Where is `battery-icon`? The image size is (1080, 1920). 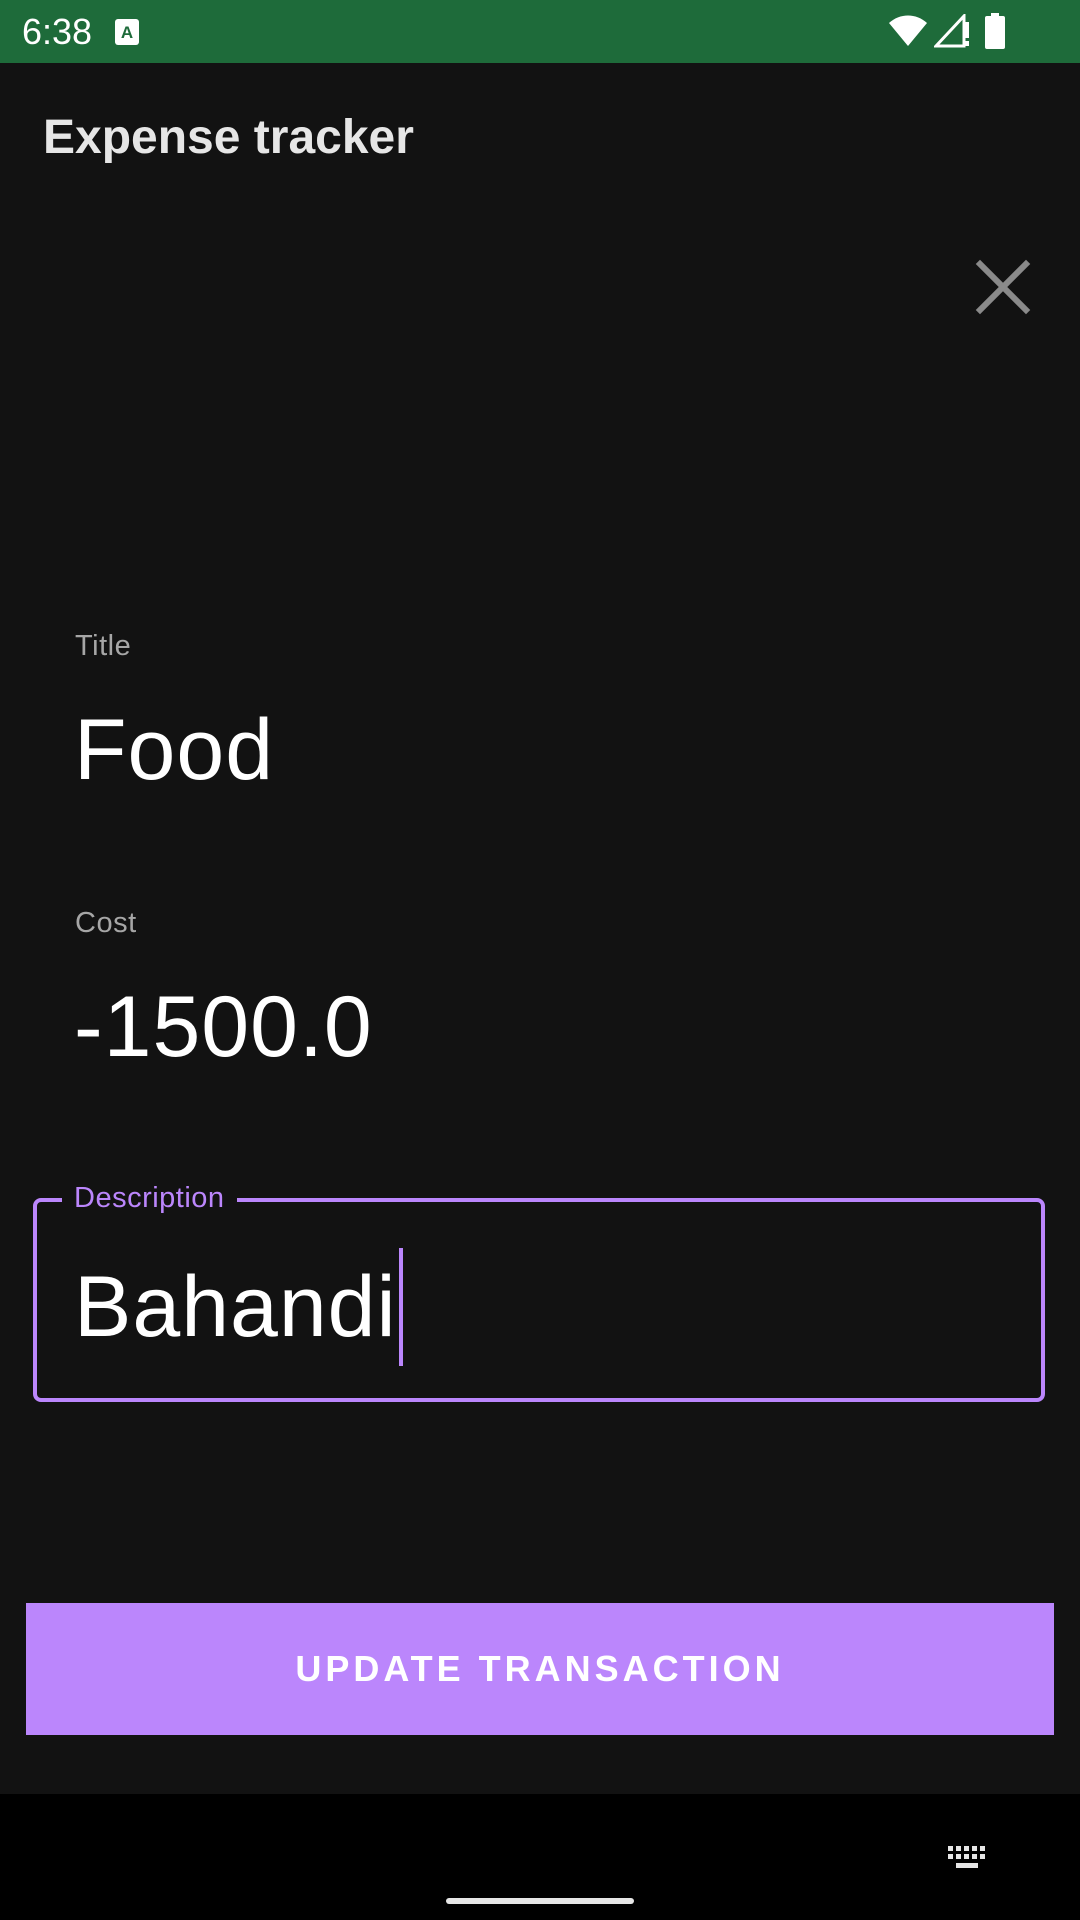
battery-icon is located at coordinates (995, 31).